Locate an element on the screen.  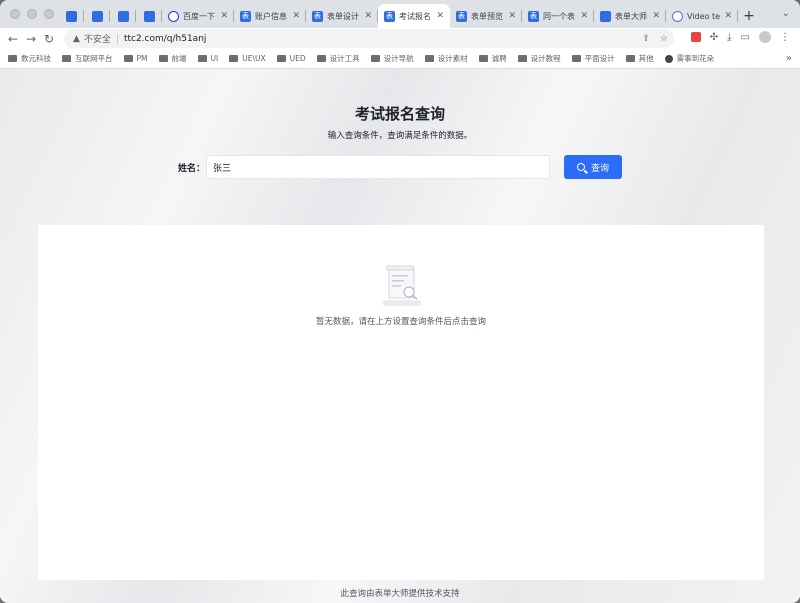
tab-9: 表同一个表 ✕ is located at coordinates (558, 16).